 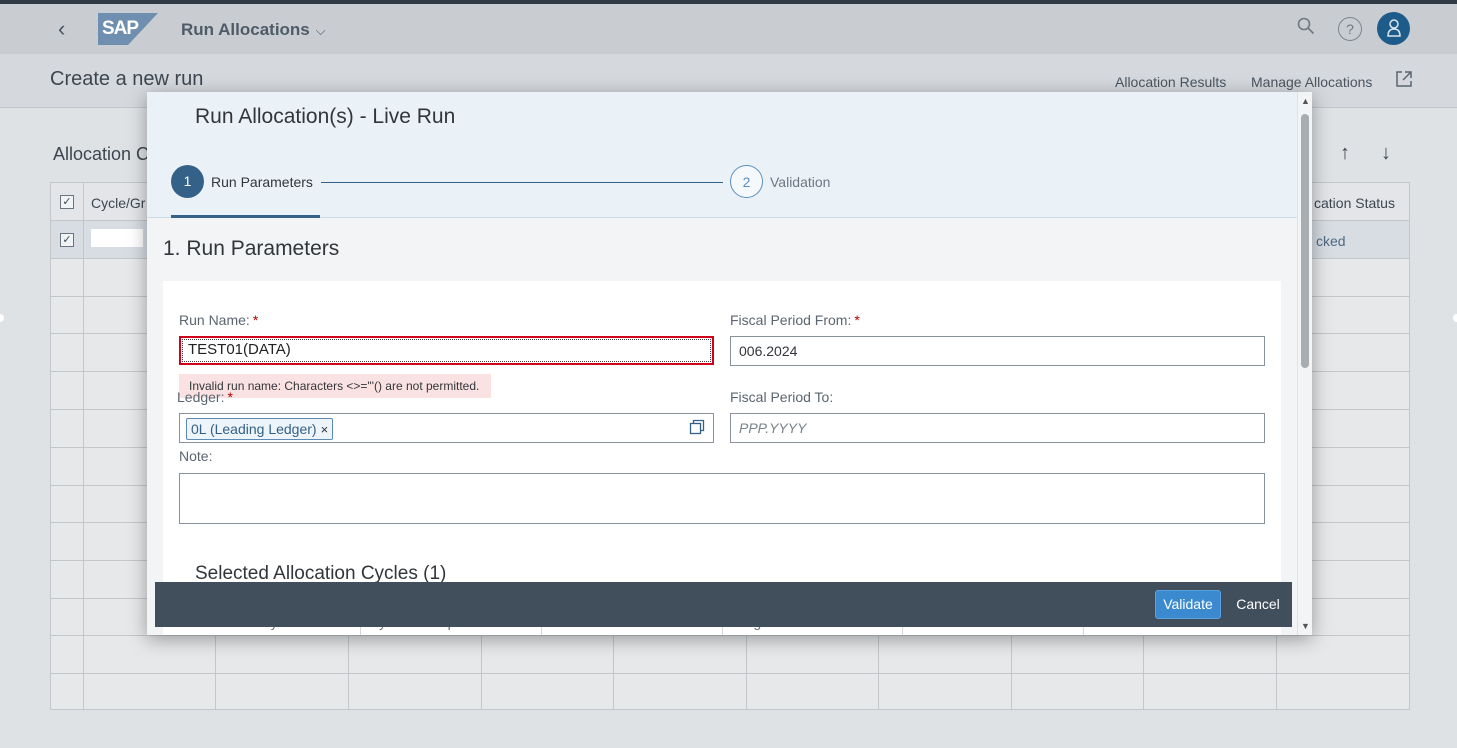 I want to click on section-heading: 1. Run Parameters, so click(x=251, y=248).